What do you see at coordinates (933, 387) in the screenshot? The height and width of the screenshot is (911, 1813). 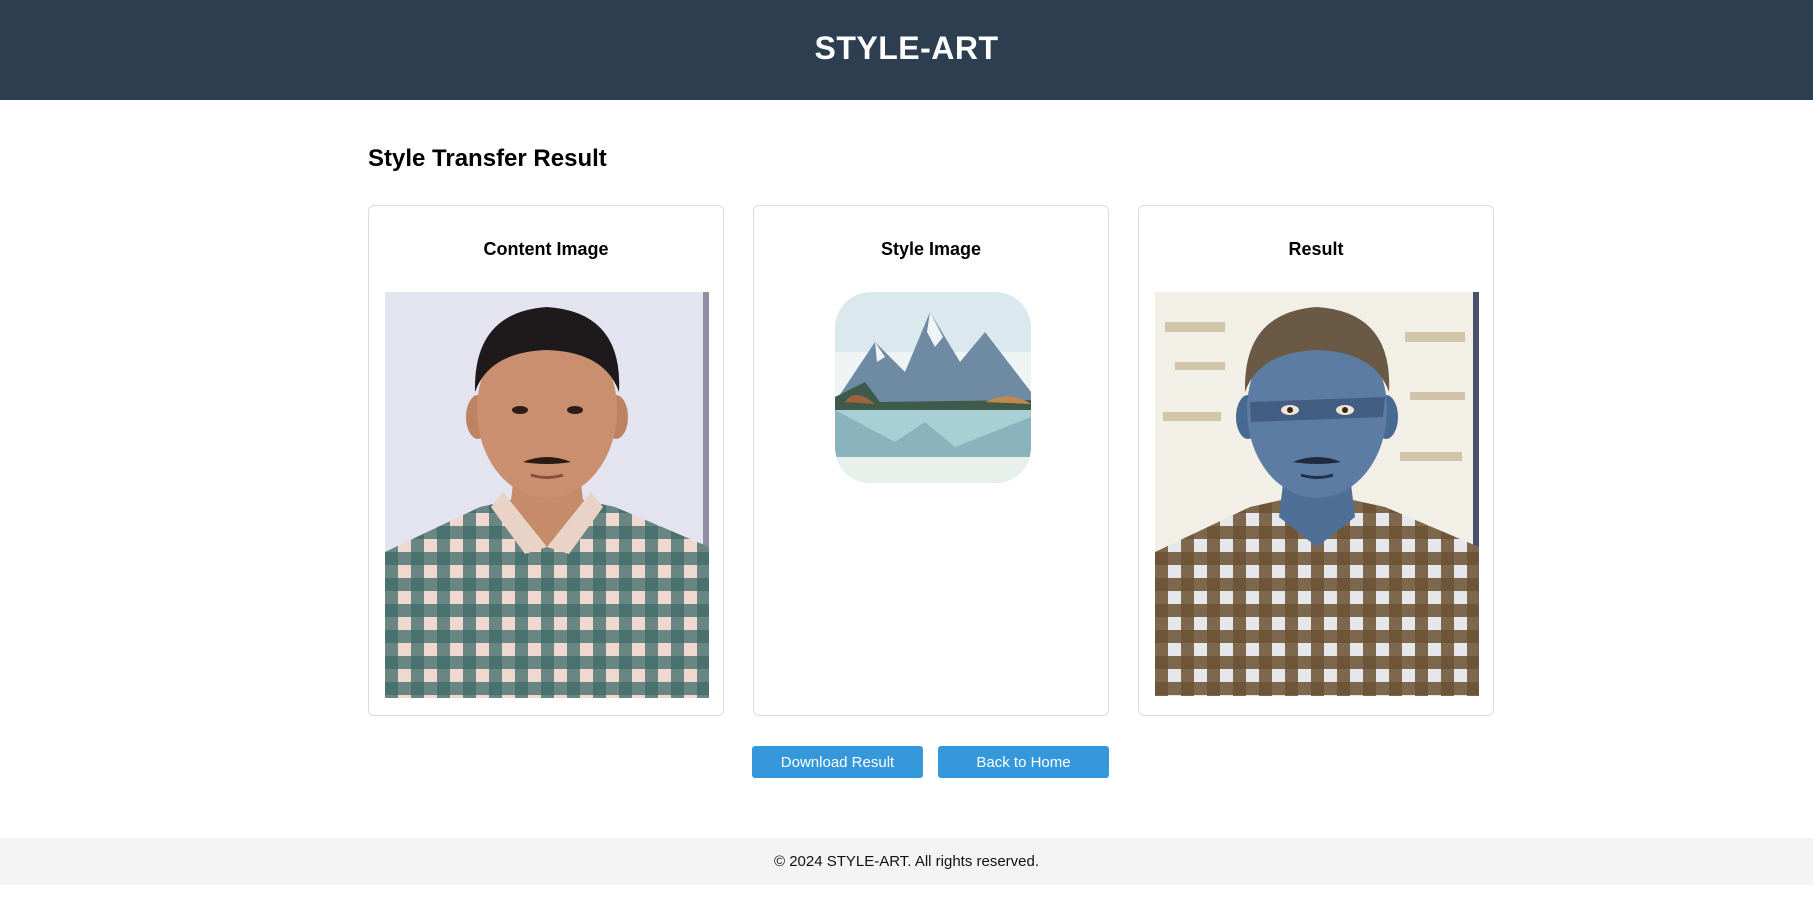 I see `style-image` at bounding box center [933, 387].